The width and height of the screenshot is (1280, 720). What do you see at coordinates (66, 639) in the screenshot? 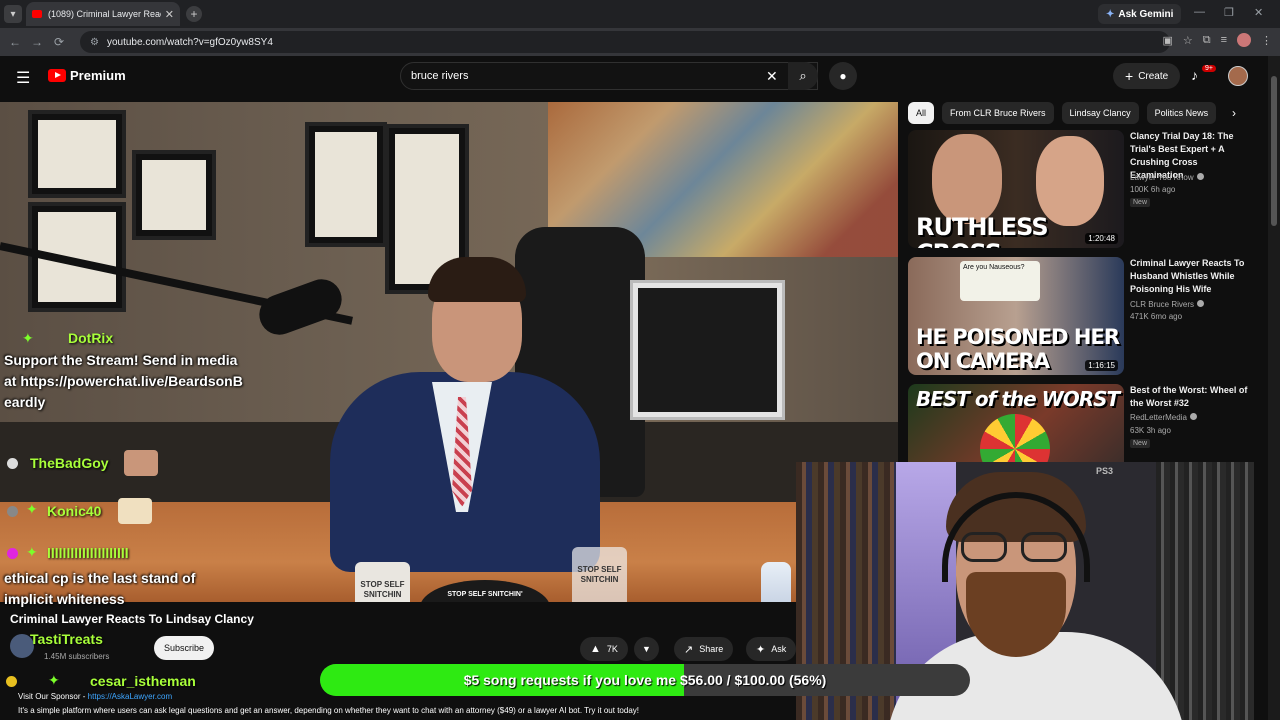
I see `channel-name: TastiTreats` at bounding box center [66, 639].